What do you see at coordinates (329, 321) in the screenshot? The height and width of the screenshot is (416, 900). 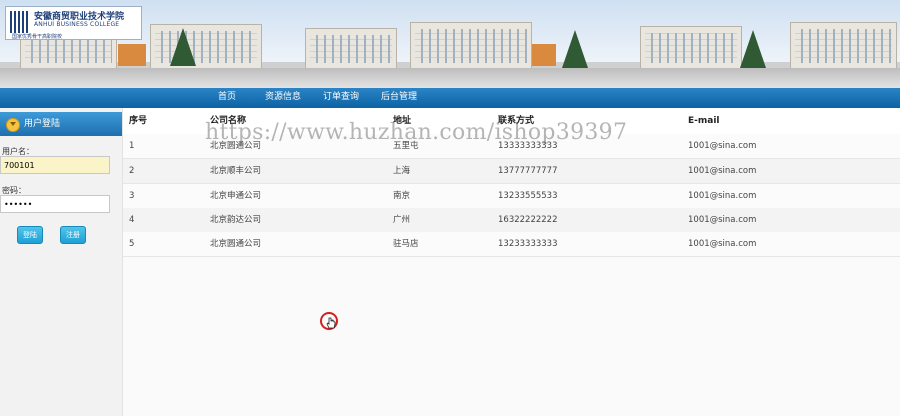 I see `mouse-cursor-icon` at bounding box center [329, 321].